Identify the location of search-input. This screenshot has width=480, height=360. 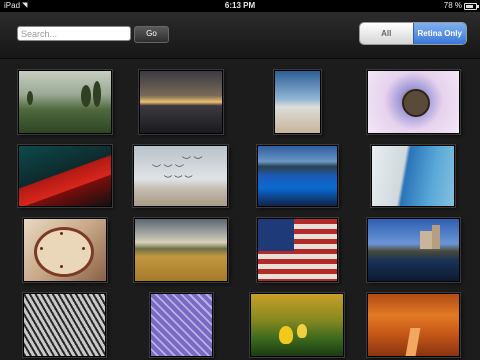
(74, 33).